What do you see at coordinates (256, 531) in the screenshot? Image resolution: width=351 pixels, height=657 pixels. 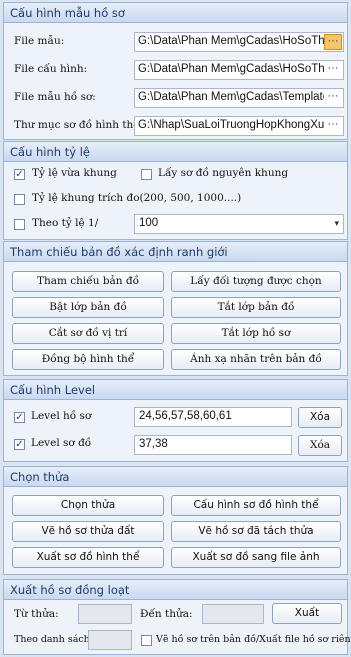 I see `draw-split-profile-button: Vẽ hồ sơ đã tách thửa` at bounding box center [256, 531].